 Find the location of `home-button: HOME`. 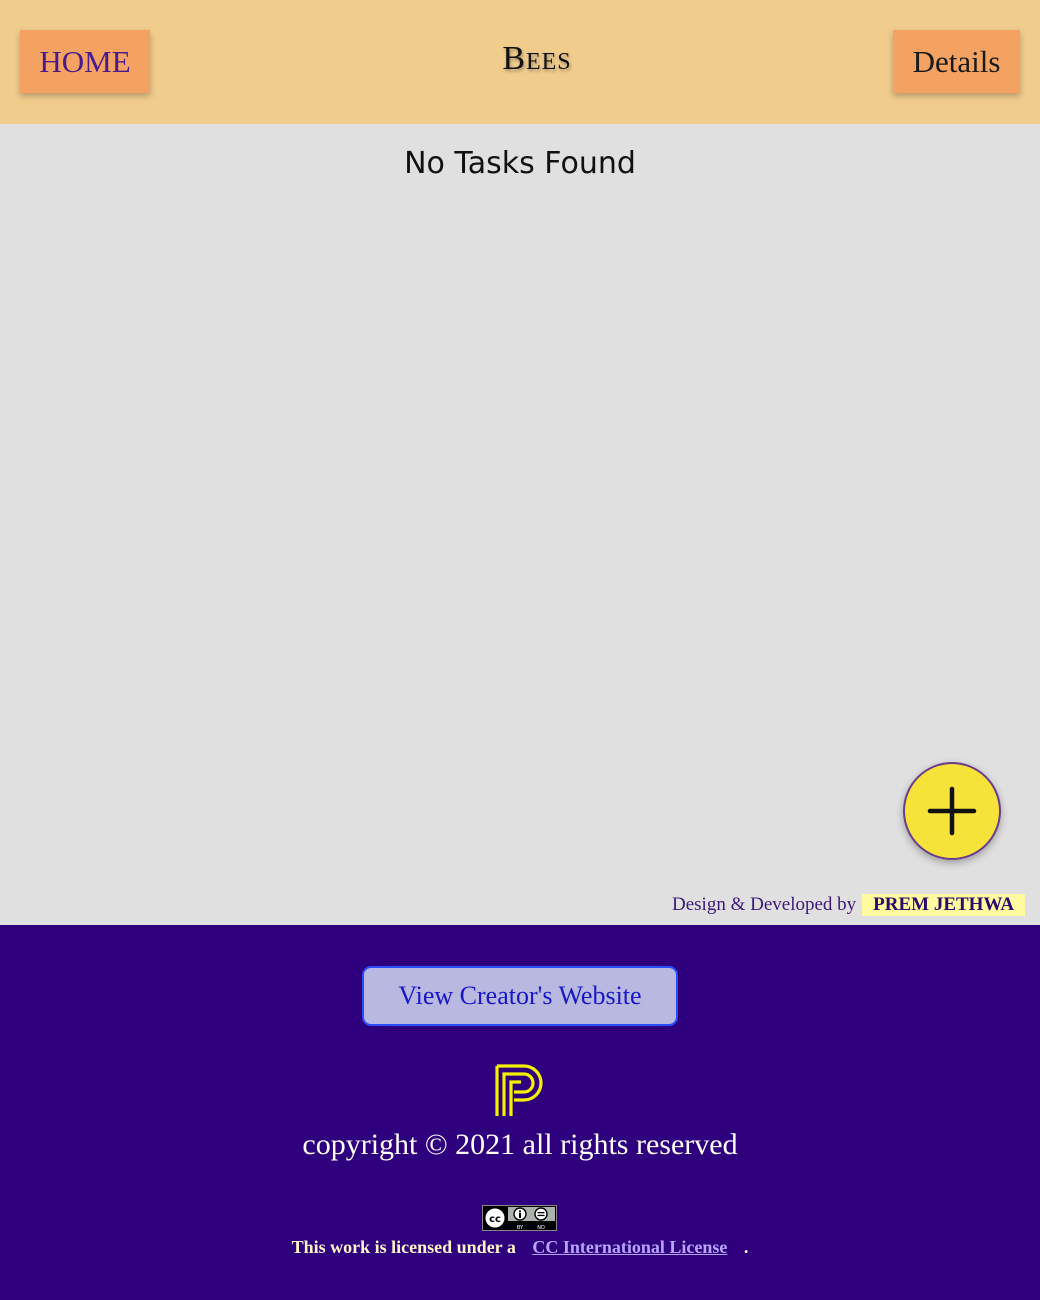

home-button: HOME is located at coordinates (85, 61).